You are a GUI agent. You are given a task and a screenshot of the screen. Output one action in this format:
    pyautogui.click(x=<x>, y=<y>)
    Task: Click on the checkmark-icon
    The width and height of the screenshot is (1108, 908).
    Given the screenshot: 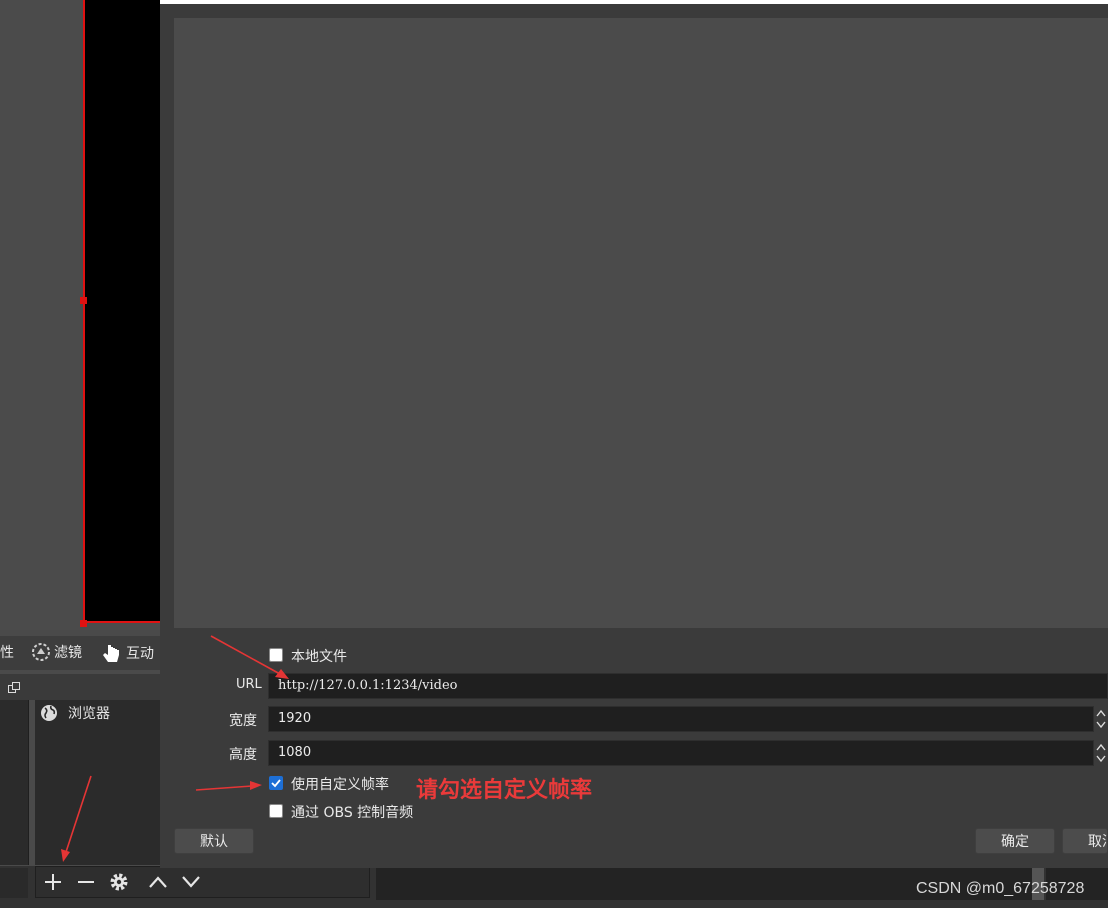 What is the action you would take?
    pyautogui.click(x=276, y=783)
    